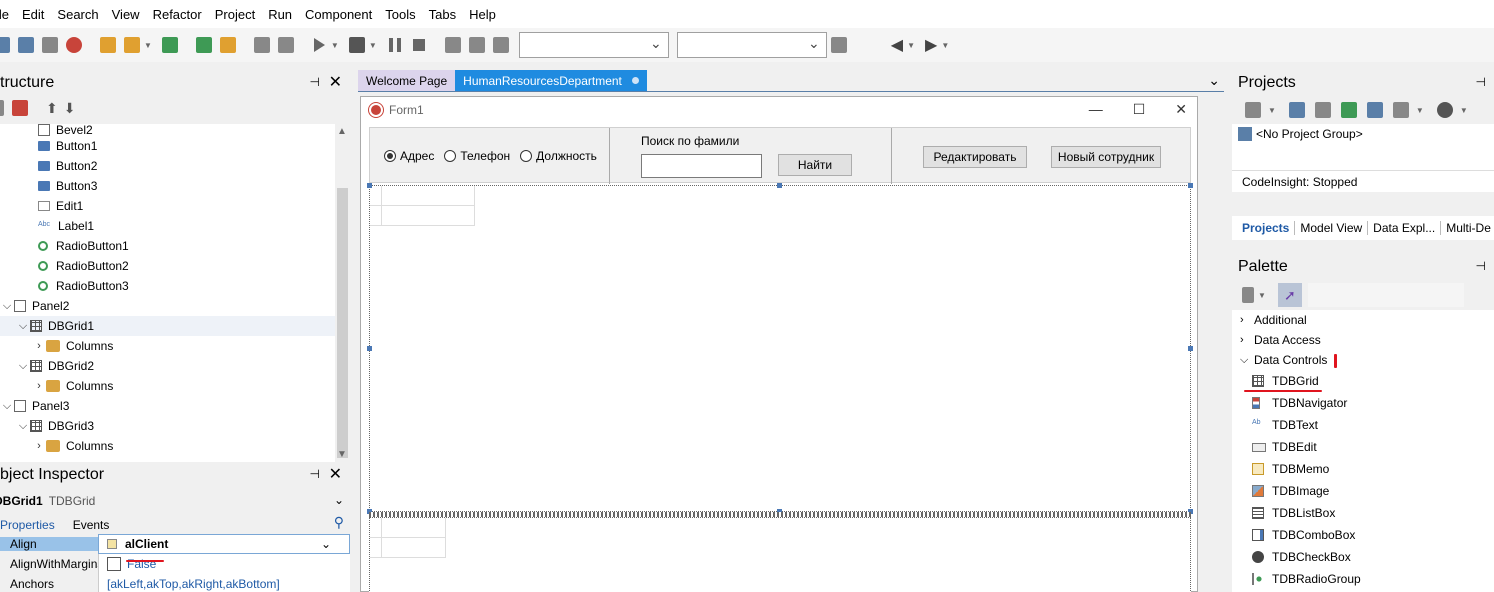  What do you see at coordinates (74, 45) in the screenshot?
I see `remove-icon` at bounding box center [74, 45].